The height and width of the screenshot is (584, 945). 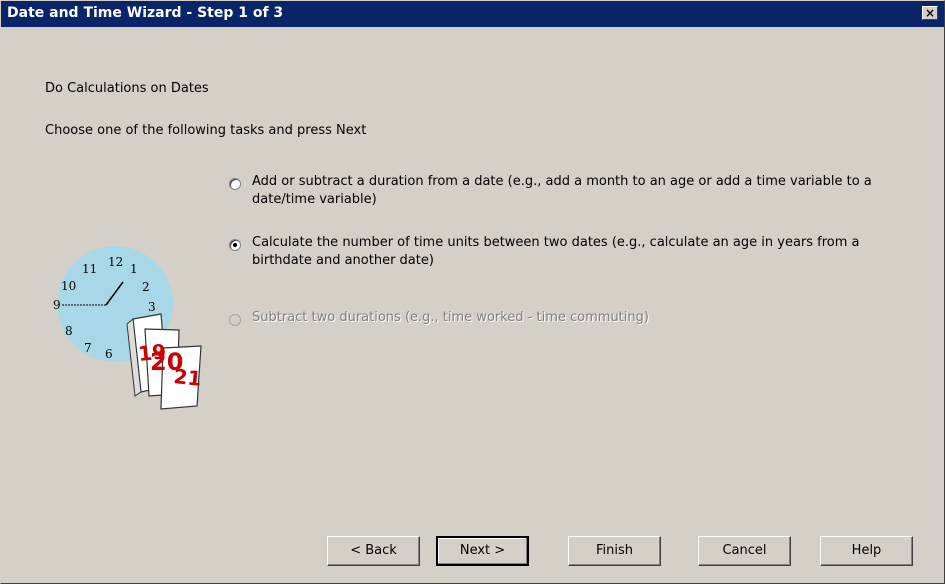 I want to click on clock-number: 1, so click(x=134, y=269).